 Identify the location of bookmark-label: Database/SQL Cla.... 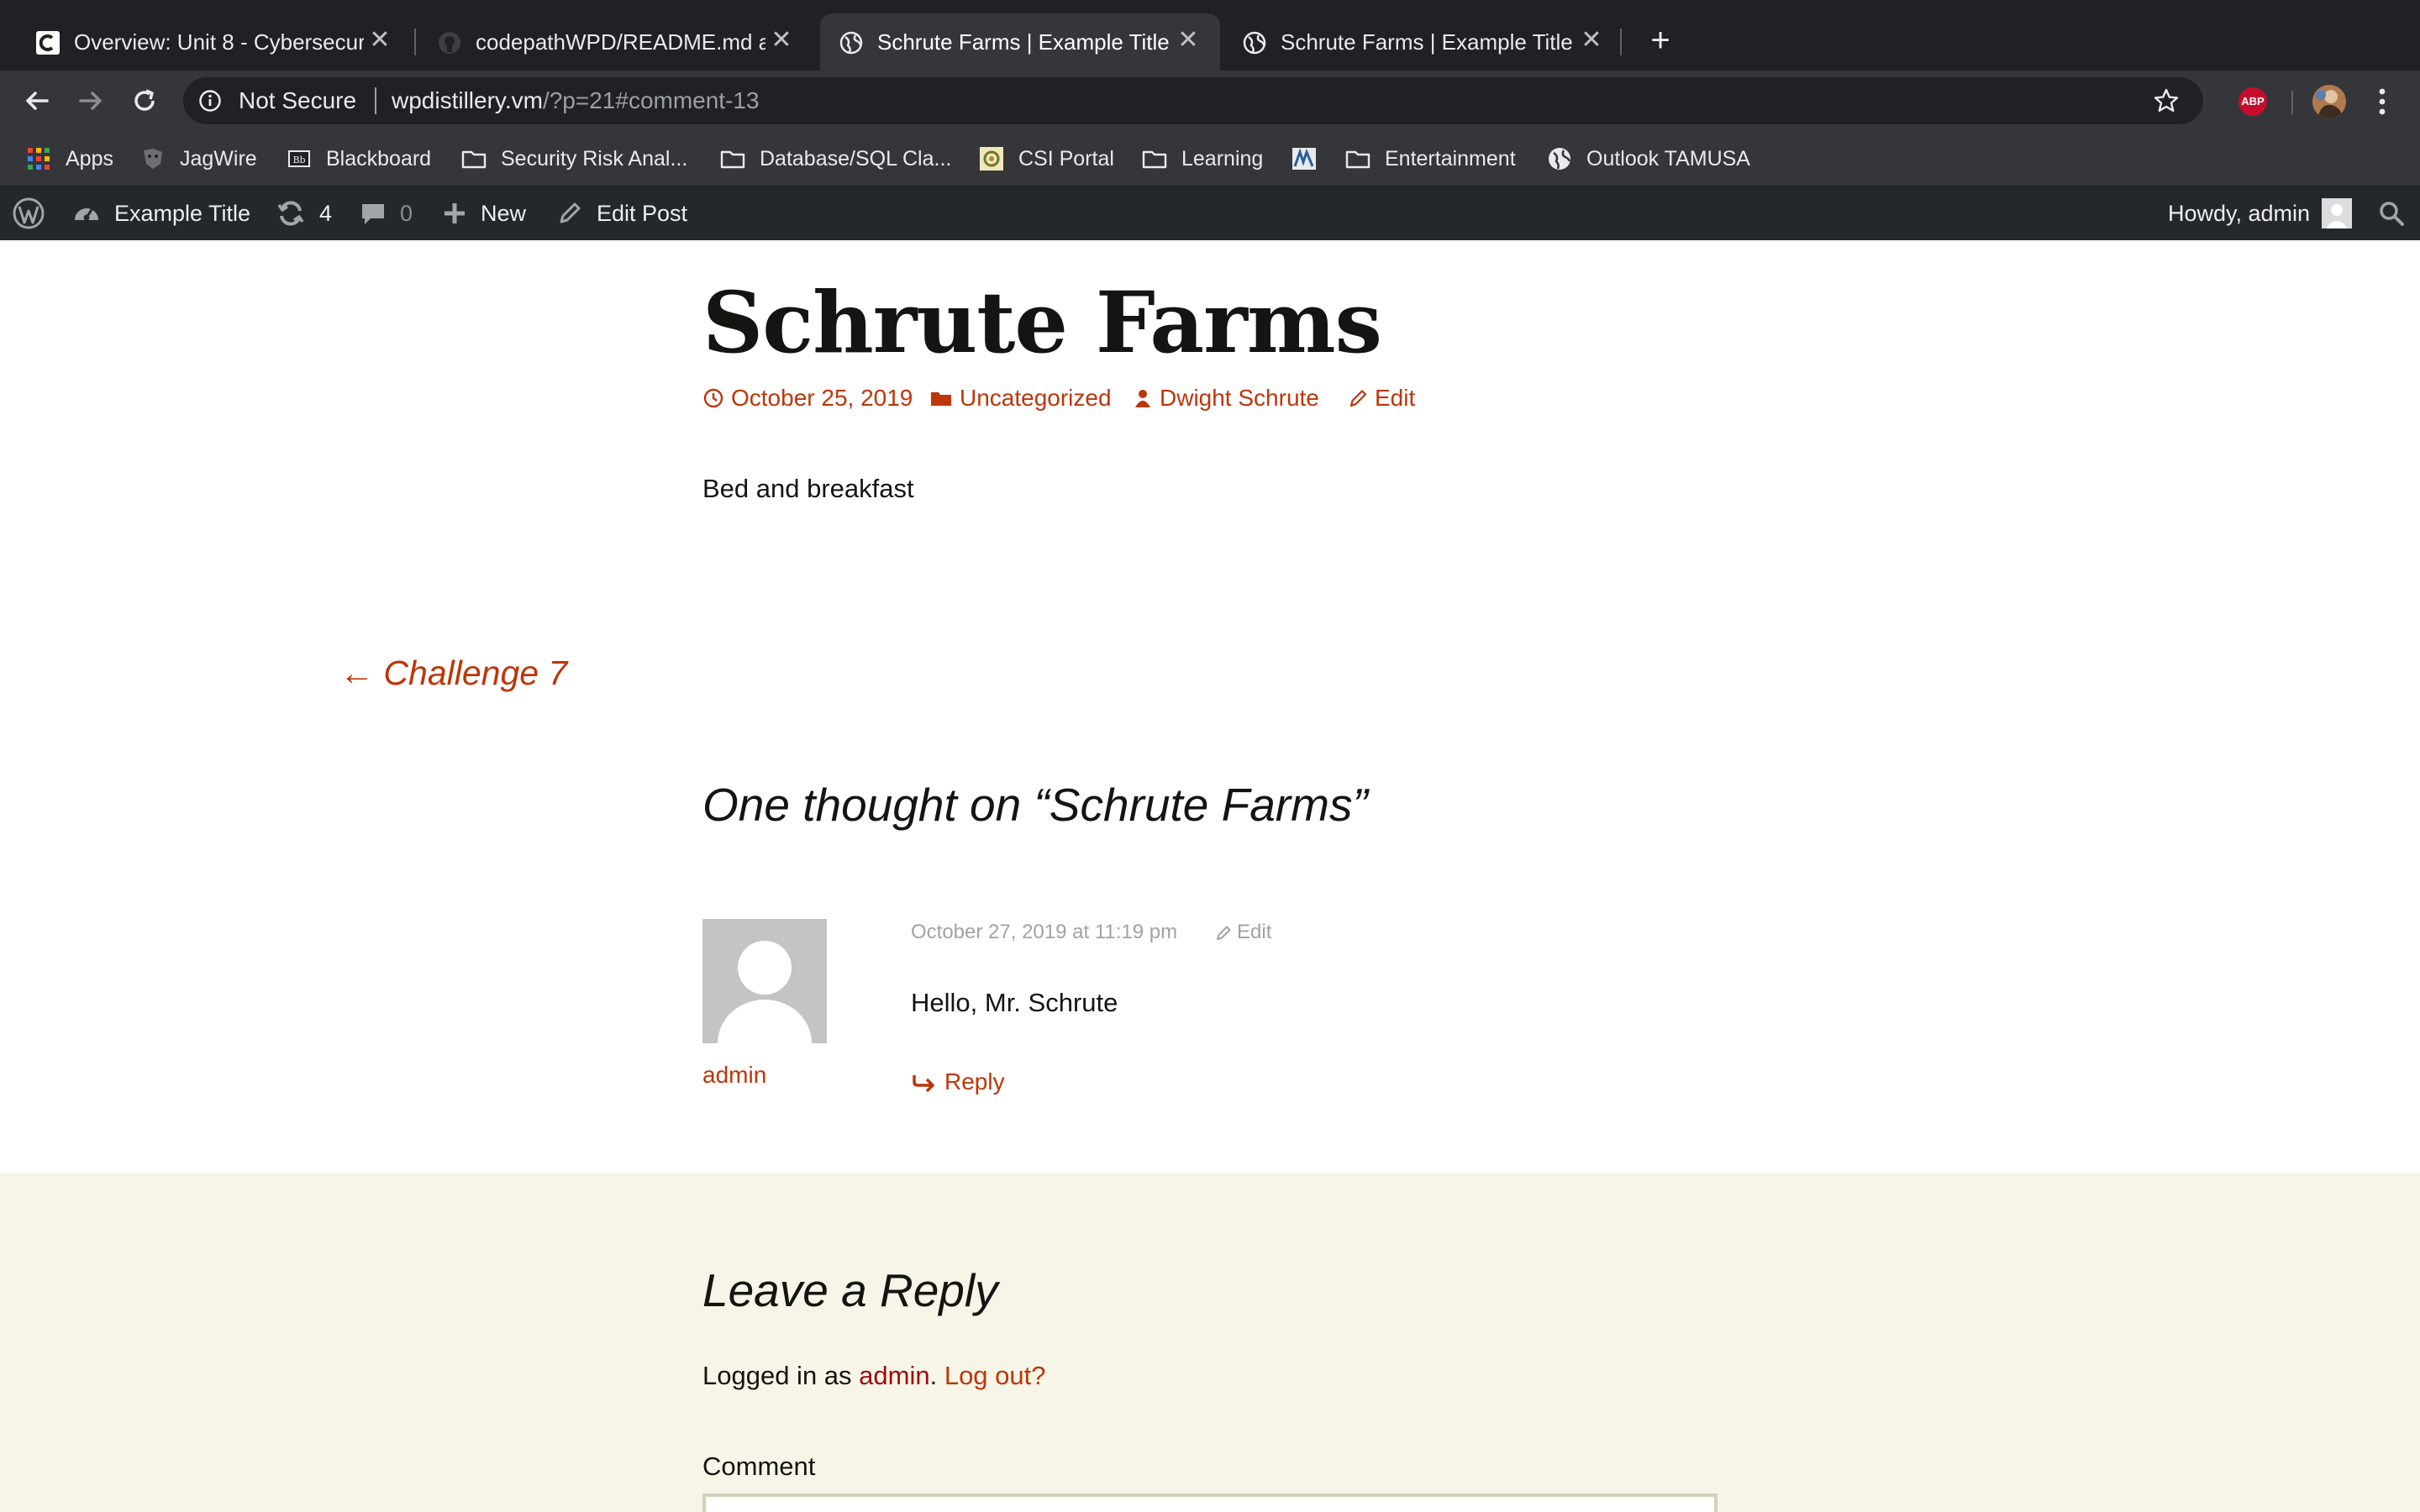
(856, 158).